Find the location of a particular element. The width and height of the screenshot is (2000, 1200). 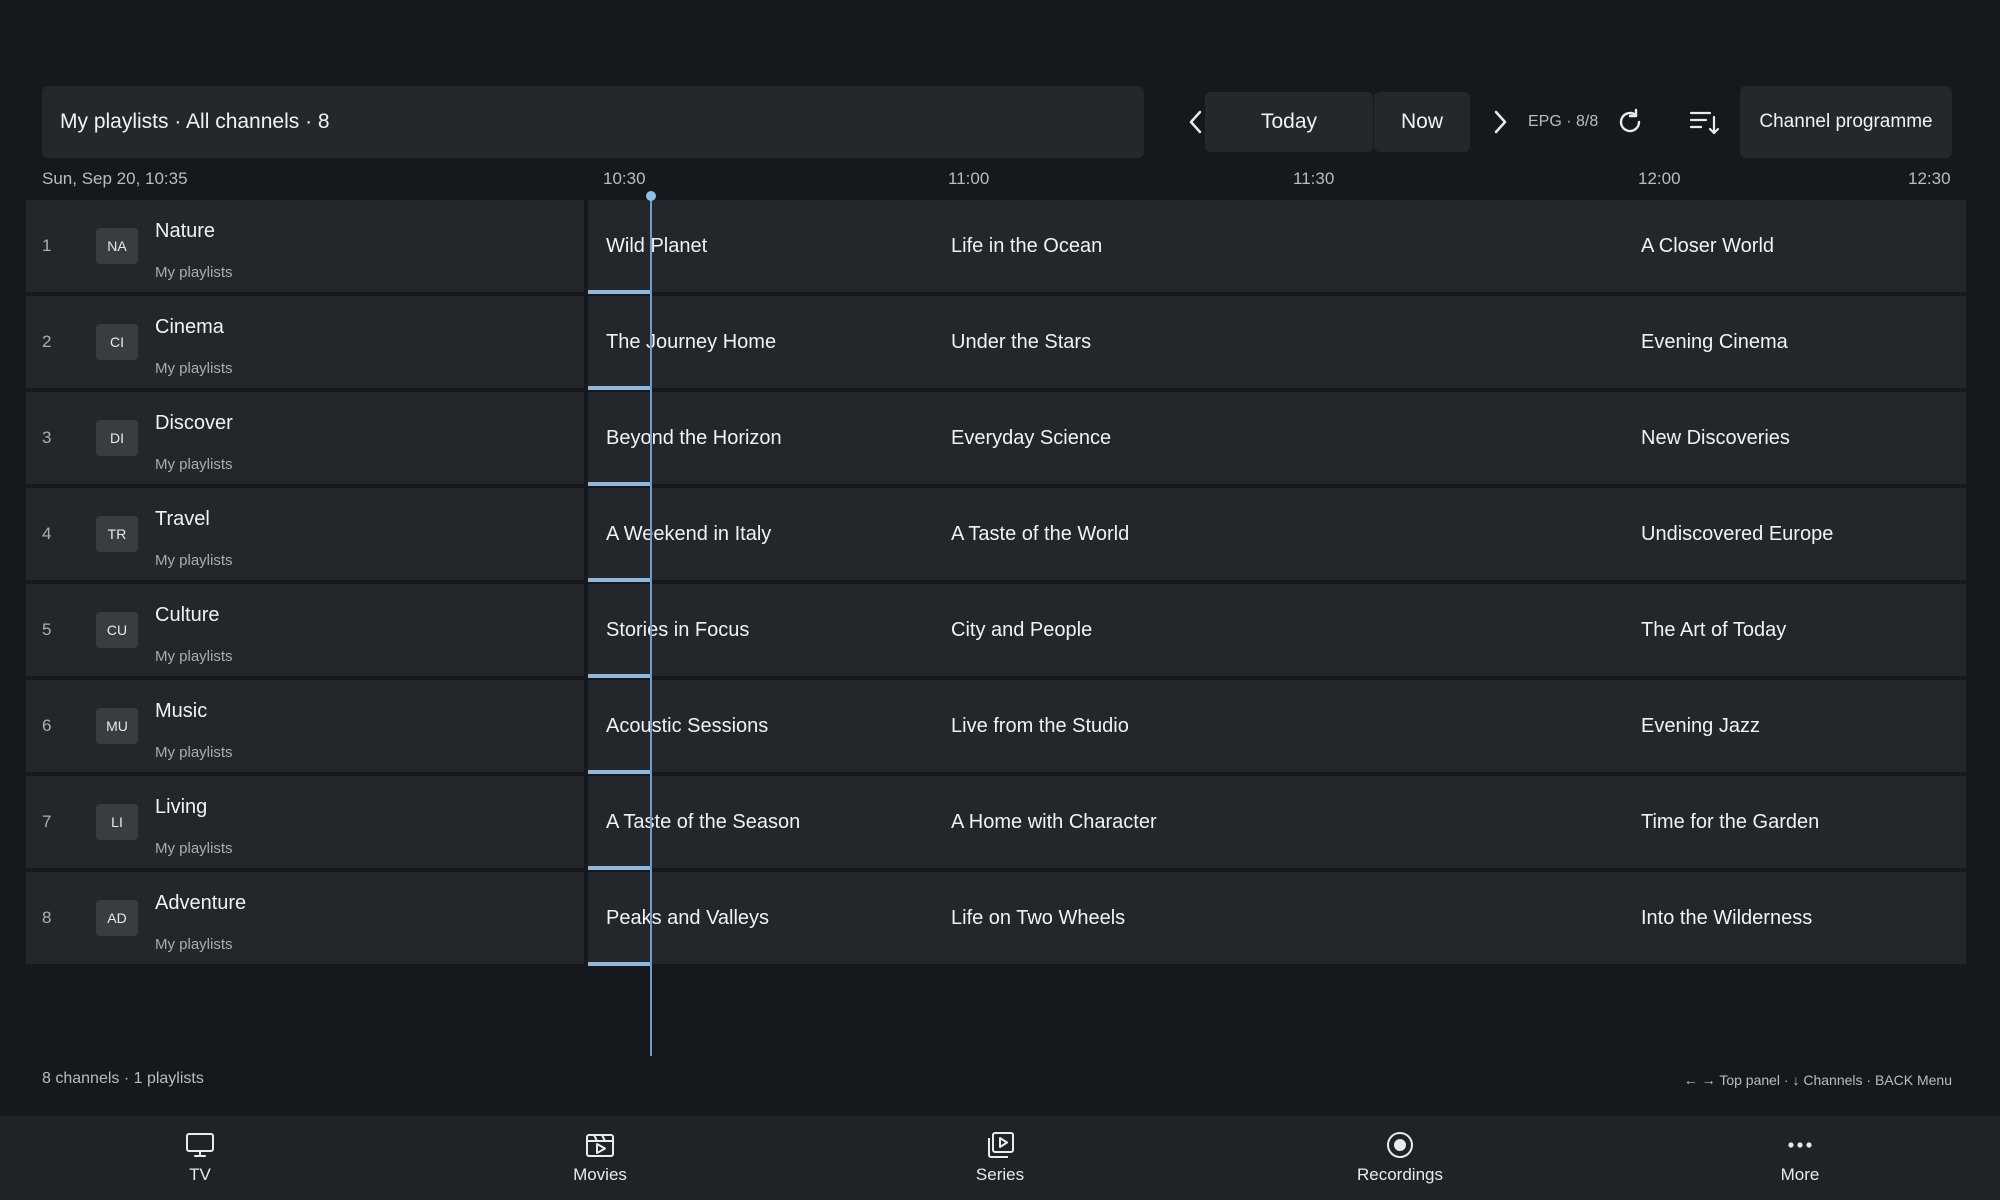

epg-status: EPG · 8/8 is located at coordinates (1563, 121).